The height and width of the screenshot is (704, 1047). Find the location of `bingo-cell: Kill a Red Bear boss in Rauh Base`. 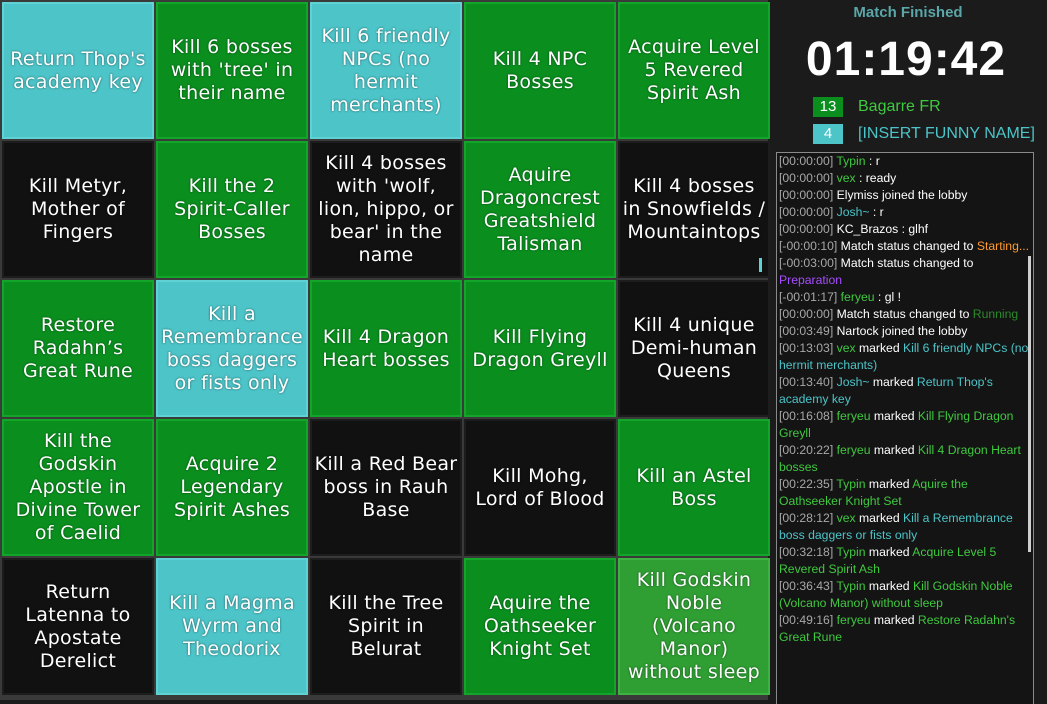

bingo-cell: Kill a Red Bear boss in Rauh Base is located at coordinates (386, 487).